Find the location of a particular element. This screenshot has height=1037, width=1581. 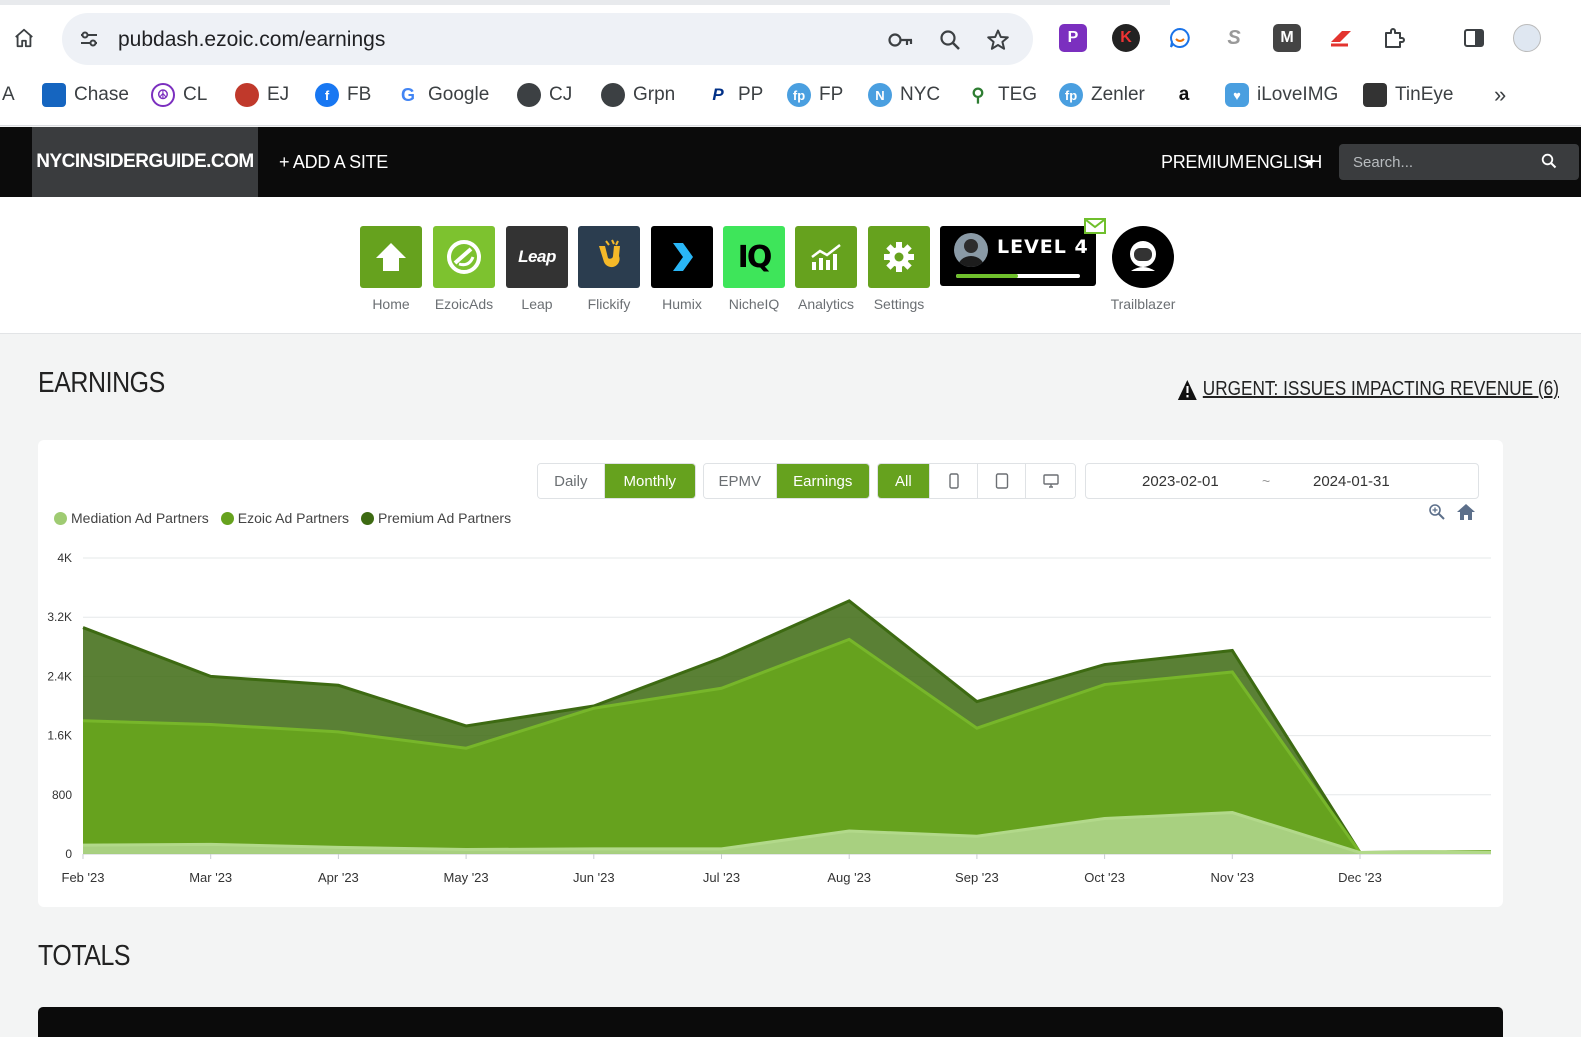

bookmark-amazon: a is located at coordinates (1188, 95).